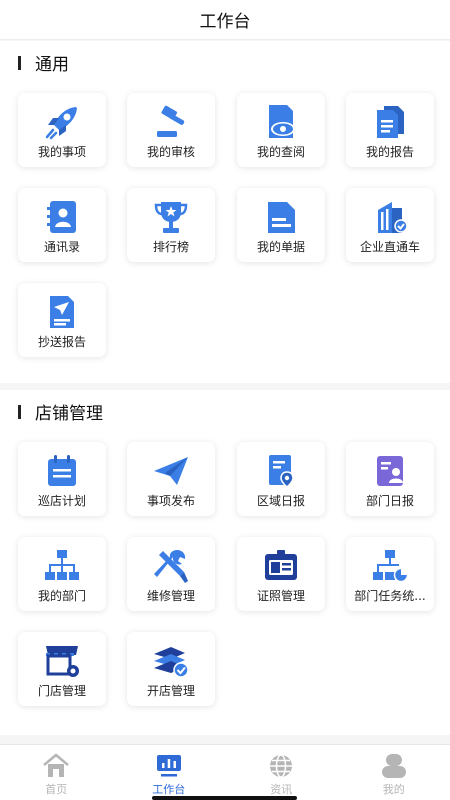 The width and height of the screenshot is (450, 800). Describe the element at coordinates (62, 312) in the screenshot. I see `paper-plane-document-icon` at that location.